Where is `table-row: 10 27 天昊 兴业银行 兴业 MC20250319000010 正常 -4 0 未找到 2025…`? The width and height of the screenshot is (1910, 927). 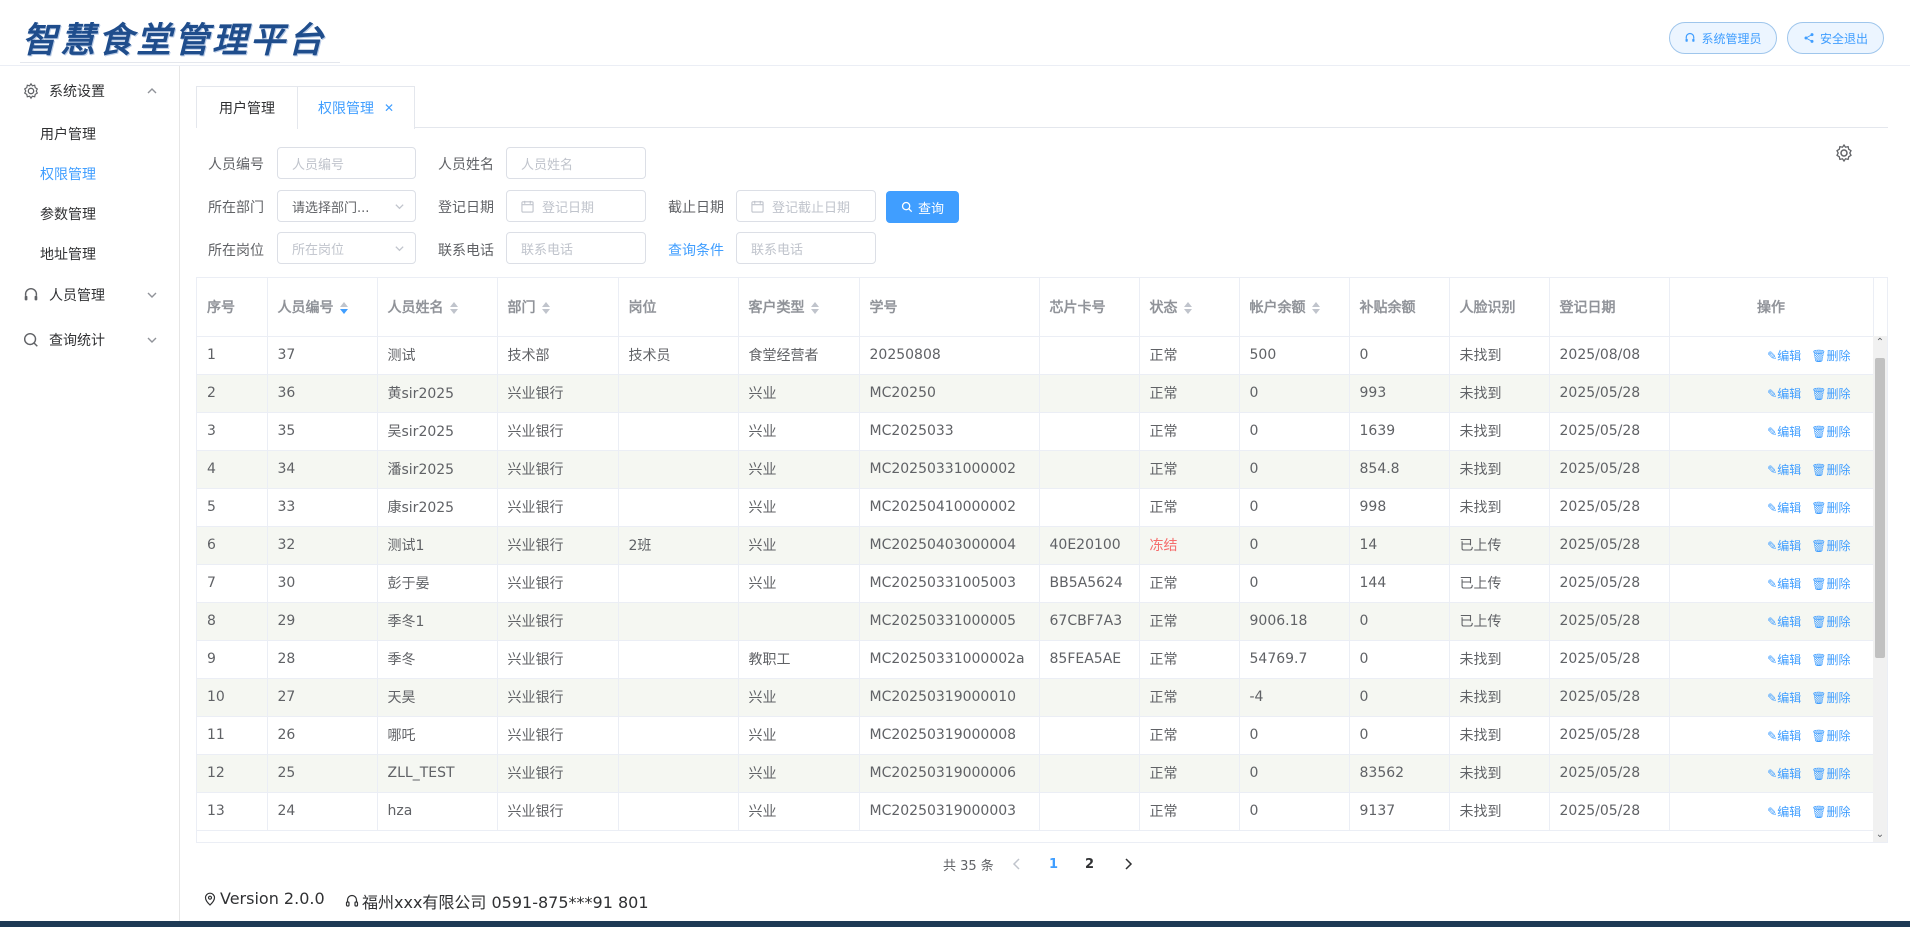
table-row: 10 27 天昊 兴业银行 兴业 MC20250319000010 正常 -4 0 未找到 2025… is located at coordinates (1035, 697).